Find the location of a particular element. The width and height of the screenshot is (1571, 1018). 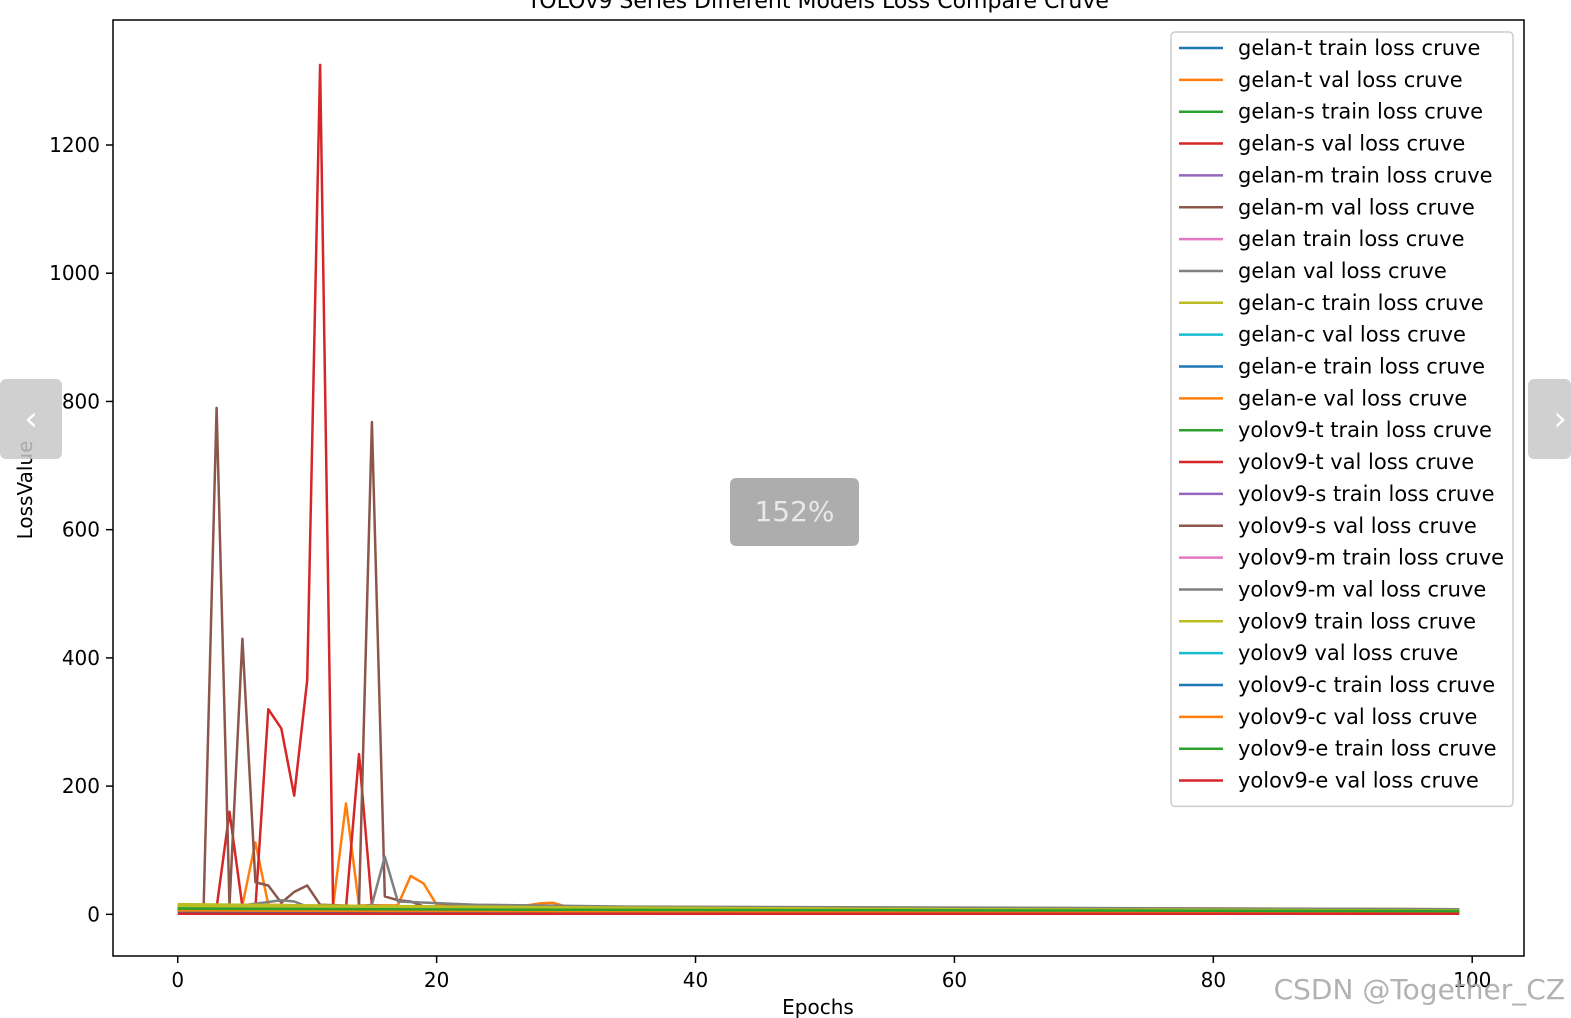

legend-label: gelan val loss cruve is located at coordinates (1342, 271).